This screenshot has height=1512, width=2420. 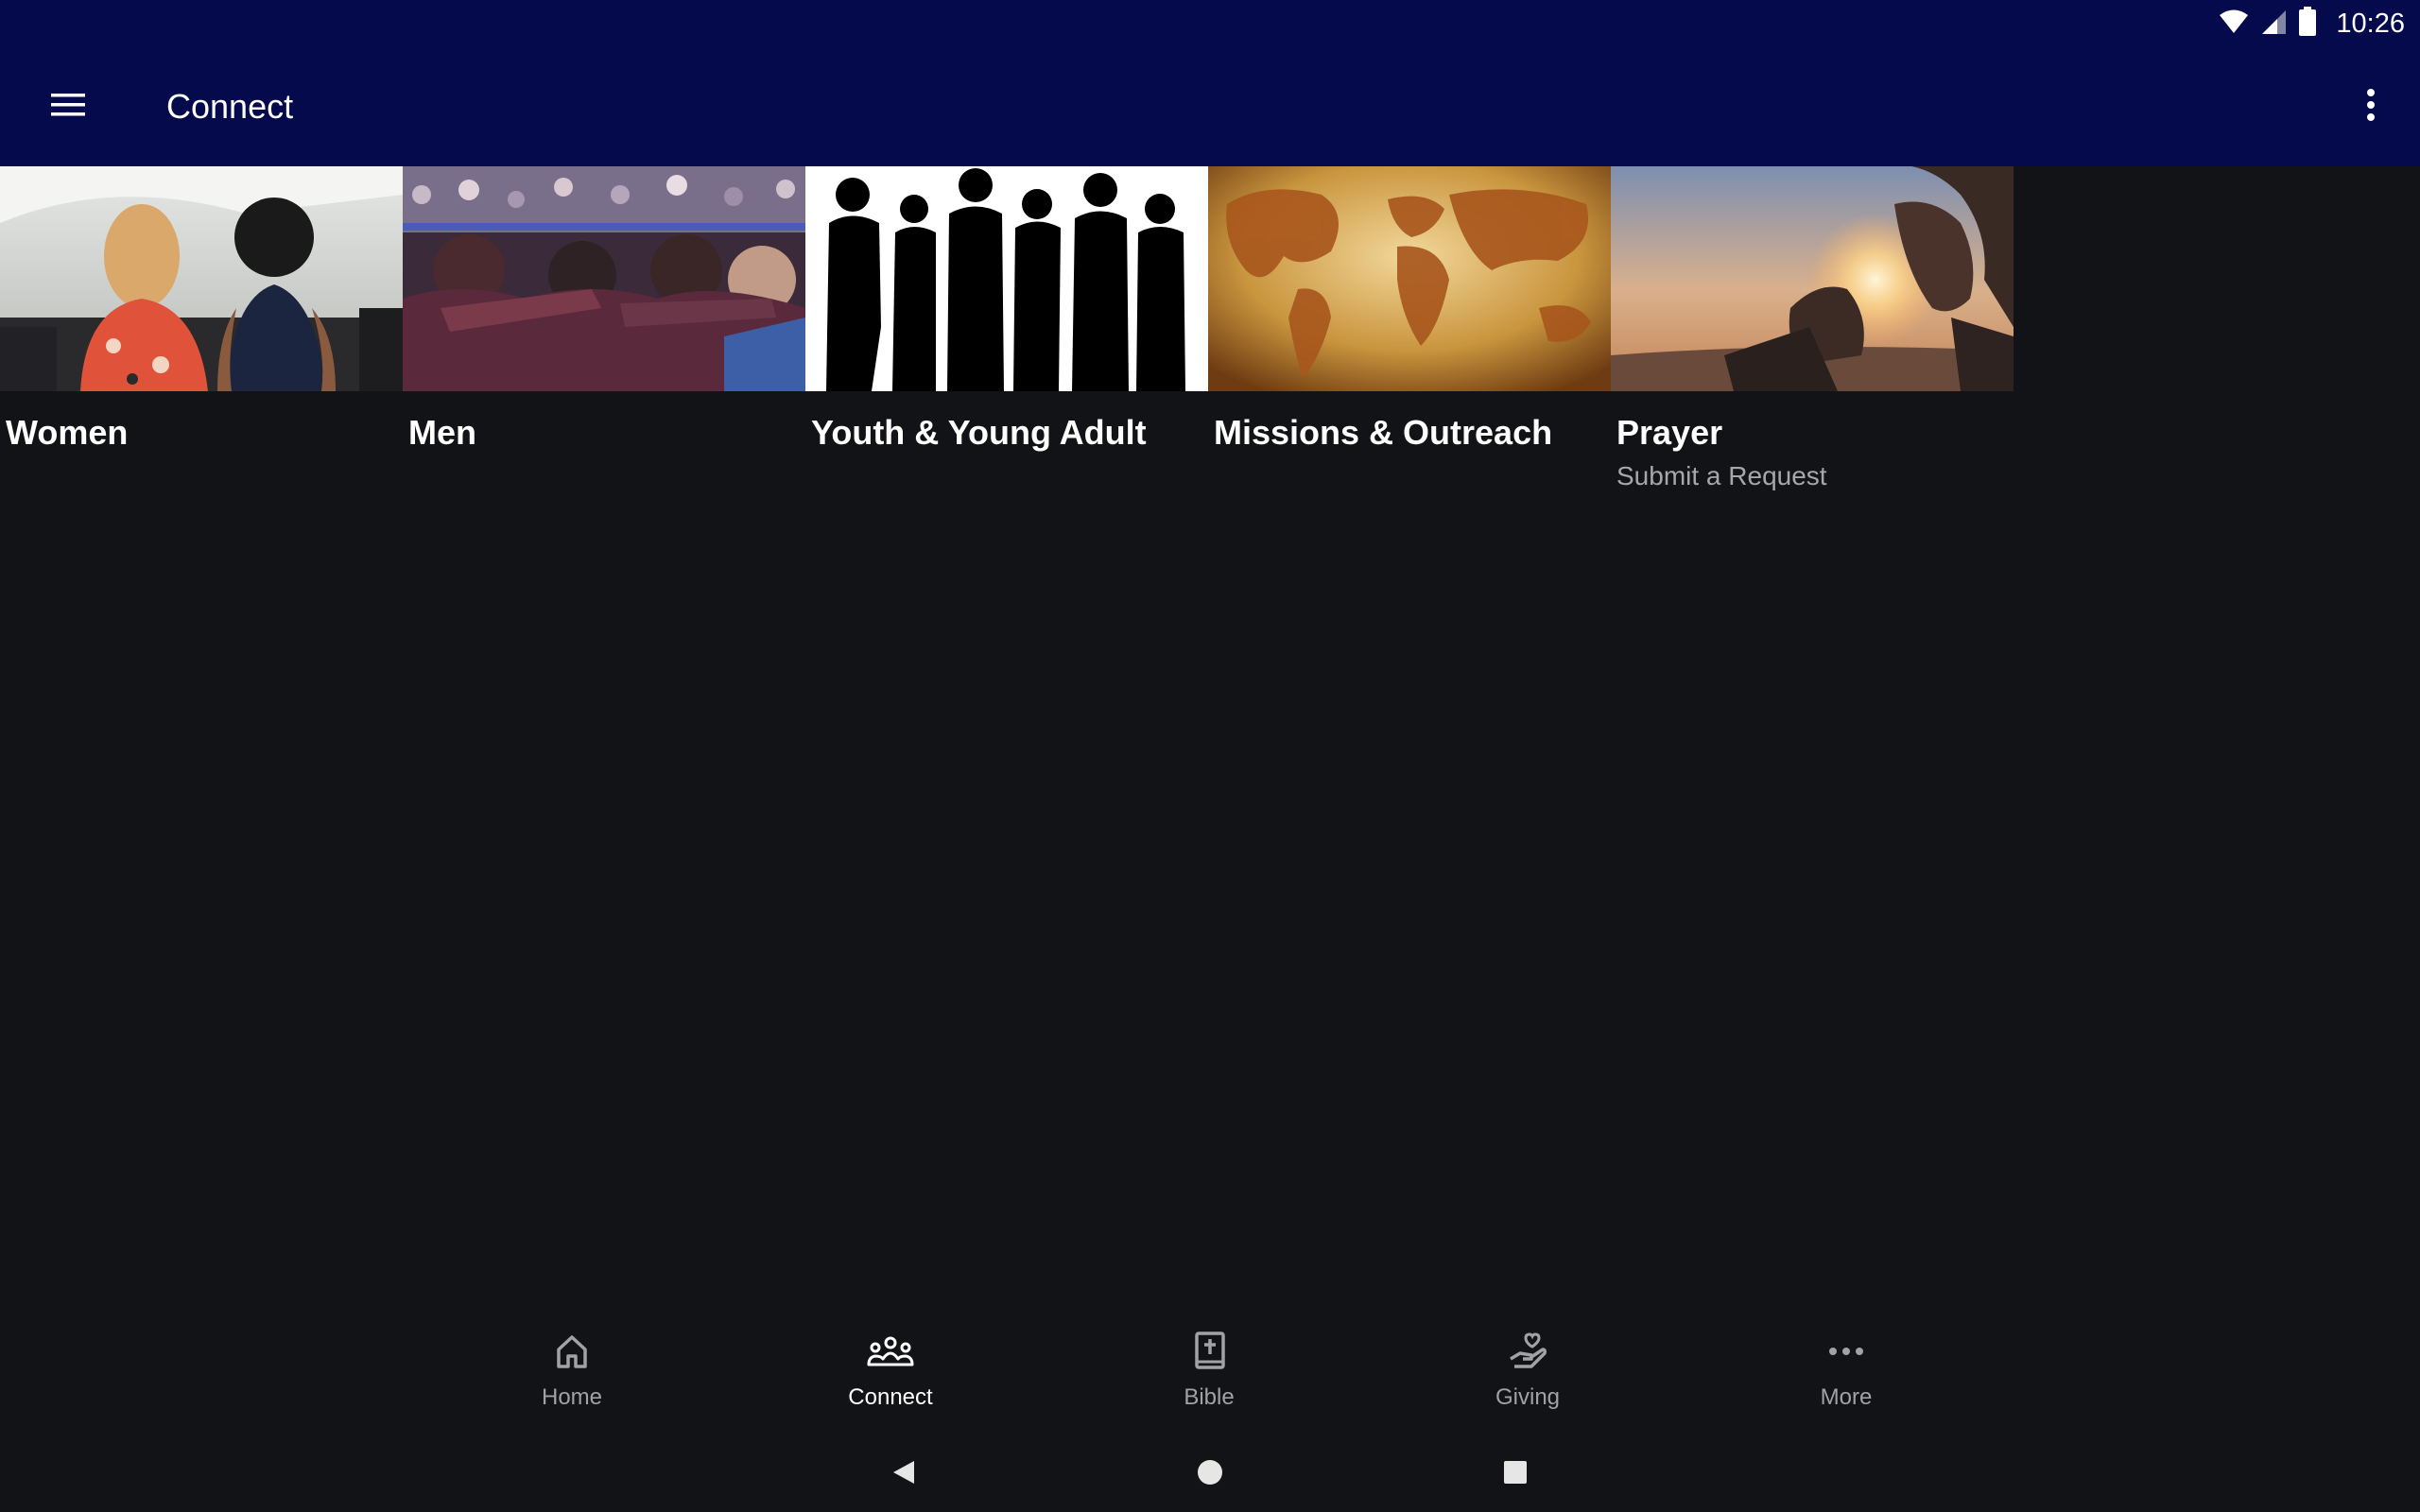 I want to click on system-navigation-bar, so click(x=1210, y=1474).